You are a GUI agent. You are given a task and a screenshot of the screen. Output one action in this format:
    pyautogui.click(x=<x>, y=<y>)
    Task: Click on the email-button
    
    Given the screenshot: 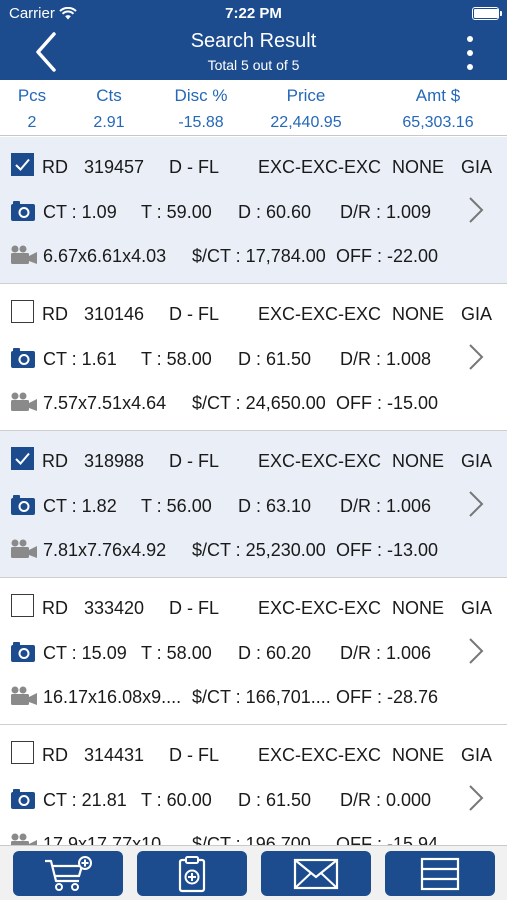 What is the action you would take?
    pyautogui.click(x=316, y=873)
    